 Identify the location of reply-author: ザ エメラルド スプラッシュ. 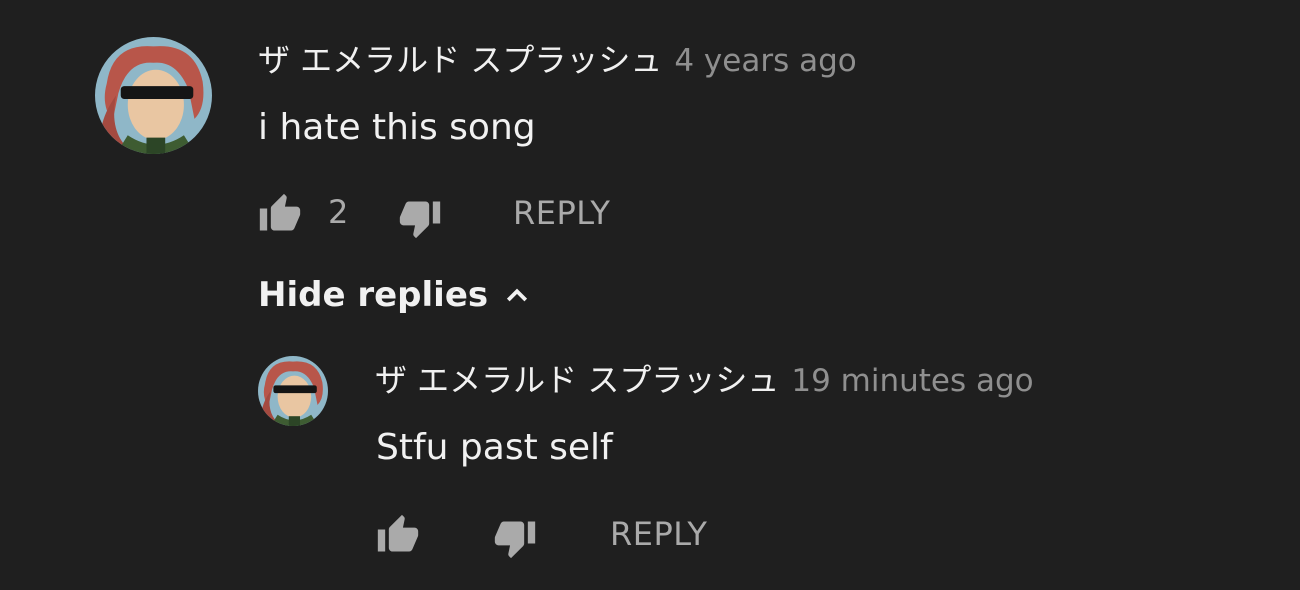
(577, 380).